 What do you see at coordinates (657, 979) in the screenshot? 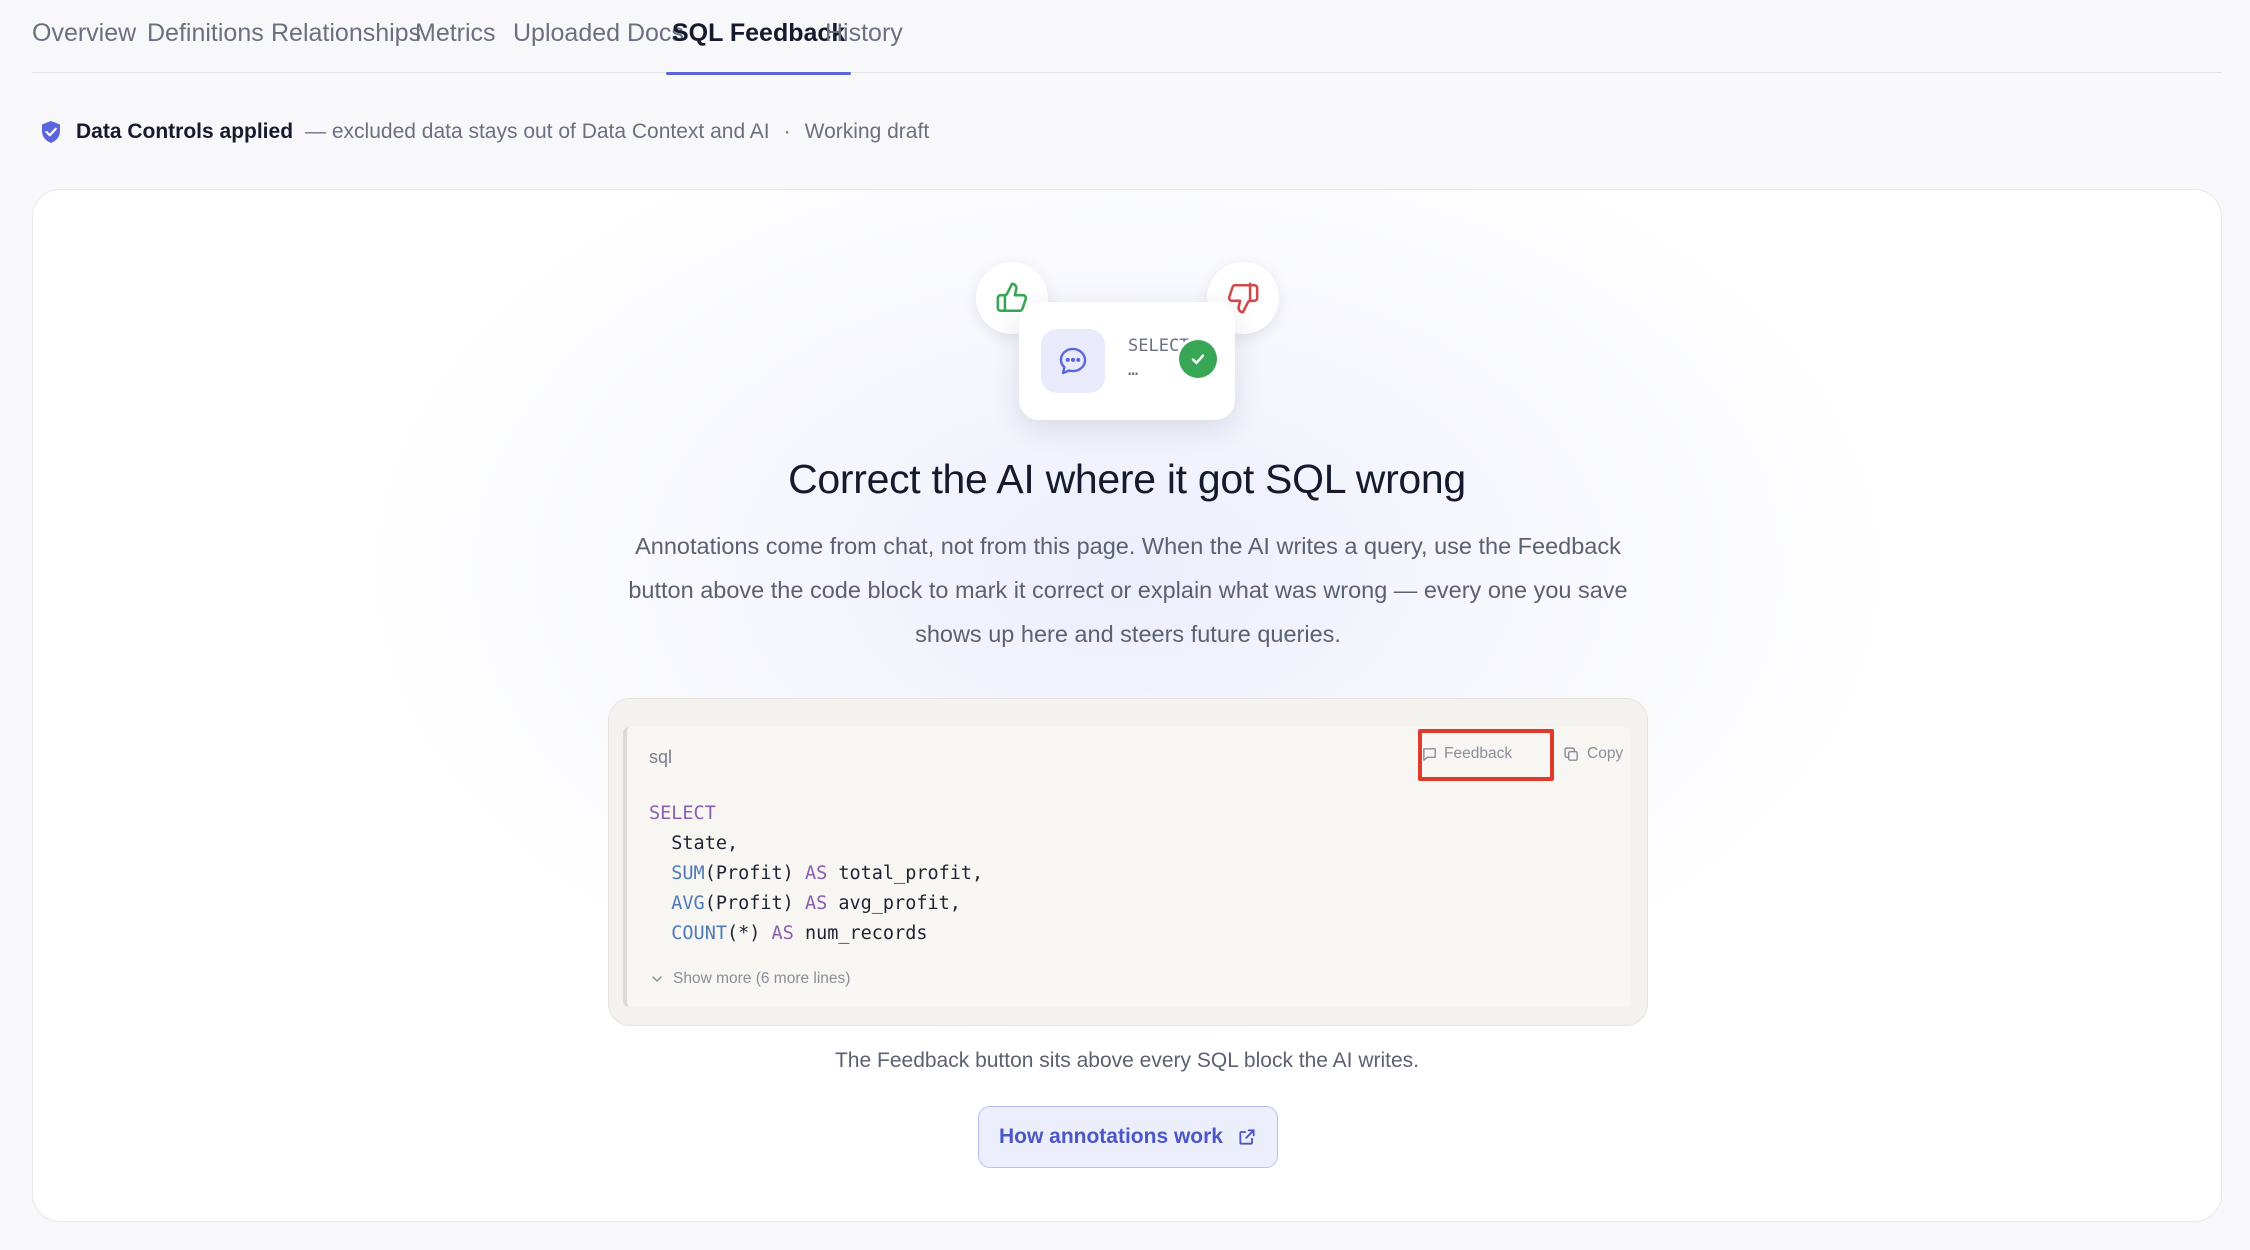
I see `chevron-down-icon` at bounding box center [657, 979].